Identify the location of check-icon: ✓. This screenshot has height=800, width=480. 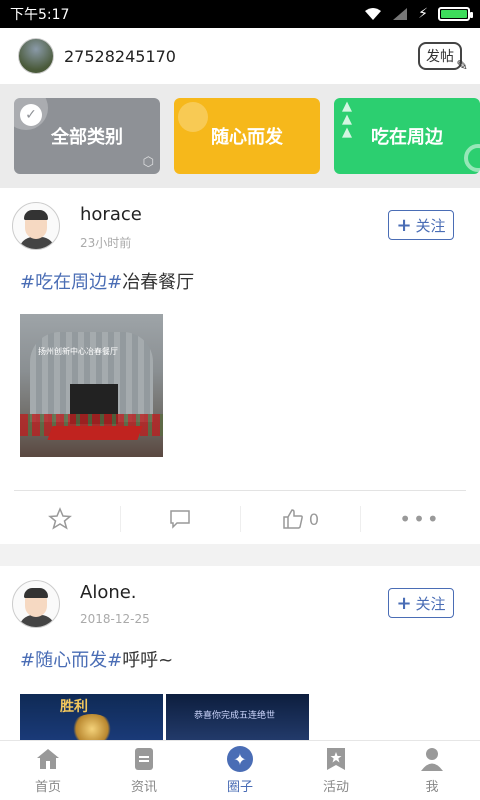
(31, 115).